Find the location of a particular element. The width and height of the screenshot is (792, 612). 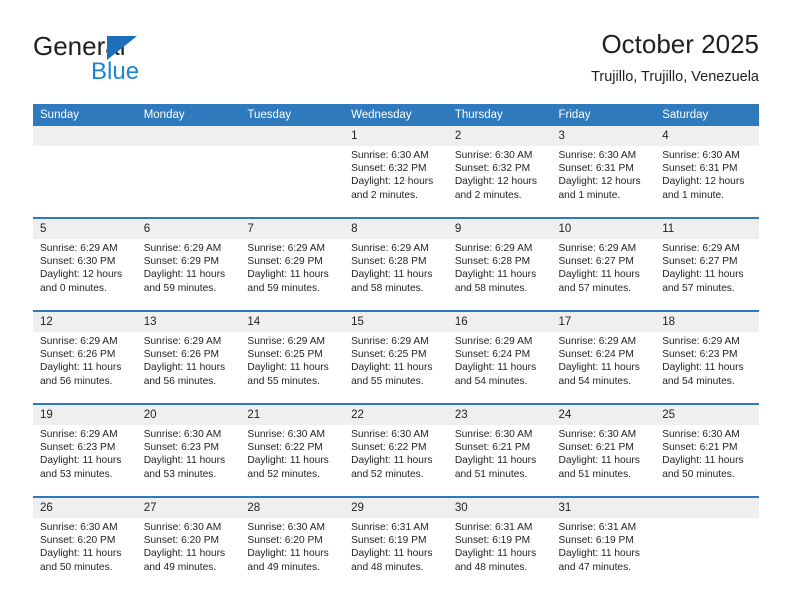

day-number-row: 5 6 7 8 9 10 11 is located at coordinates (396, 228).